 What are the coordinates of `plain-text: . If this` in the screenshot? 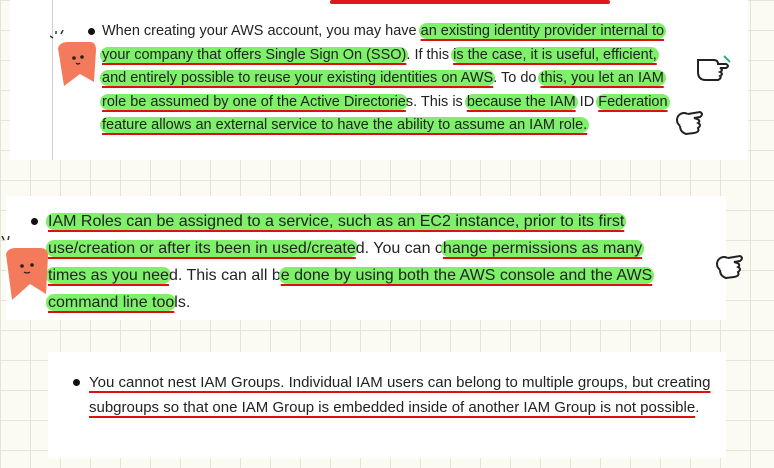 It's located at (430, 54).